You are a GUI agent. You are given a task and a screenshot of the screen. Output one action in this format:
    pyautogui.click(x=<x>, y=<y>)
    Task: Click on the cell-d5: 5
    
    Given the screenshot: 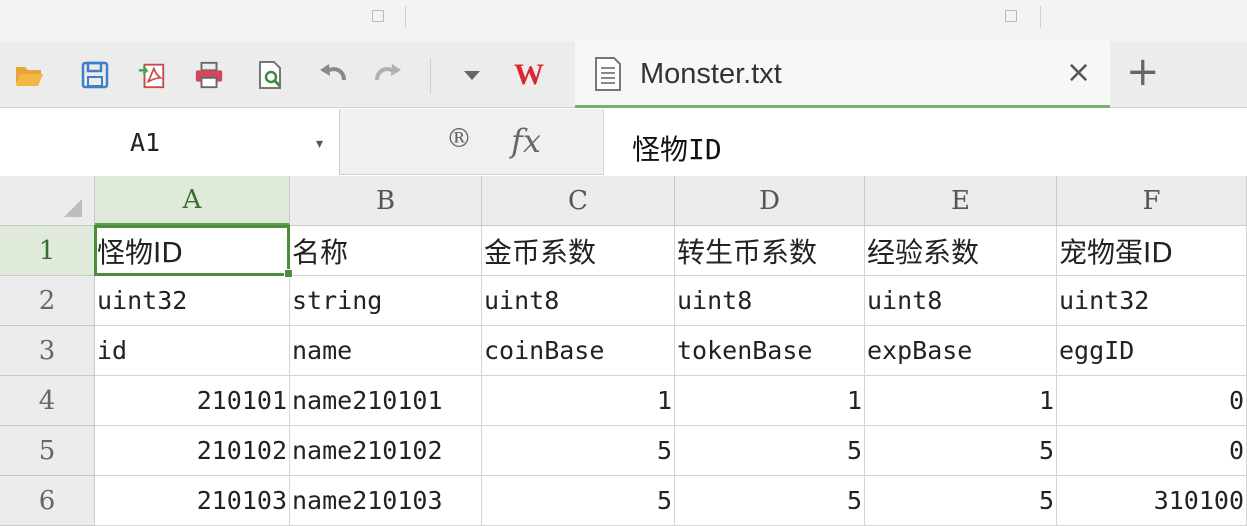 What is the action you would take?
    pyautogui.click(x=770, y=451)
    